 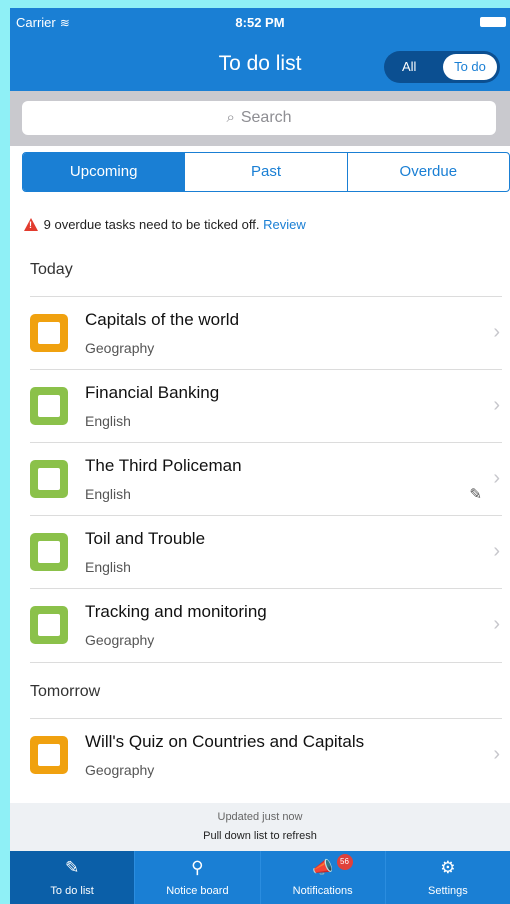 What do you see at coordinates (162, 319) in the screenshot?
I see `item-title: Capitals of the world` at bounding box center [162, 319].